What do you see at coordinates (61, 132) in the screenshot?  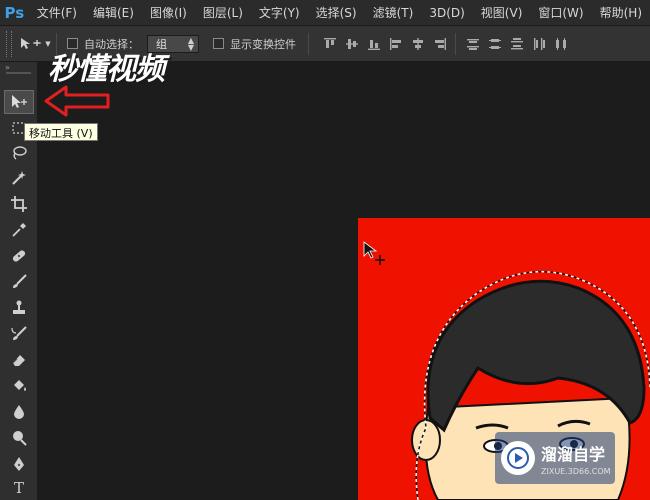 I see `move-tool-tooltip: 移动工具 (V)` at bounding box center [61, 132].